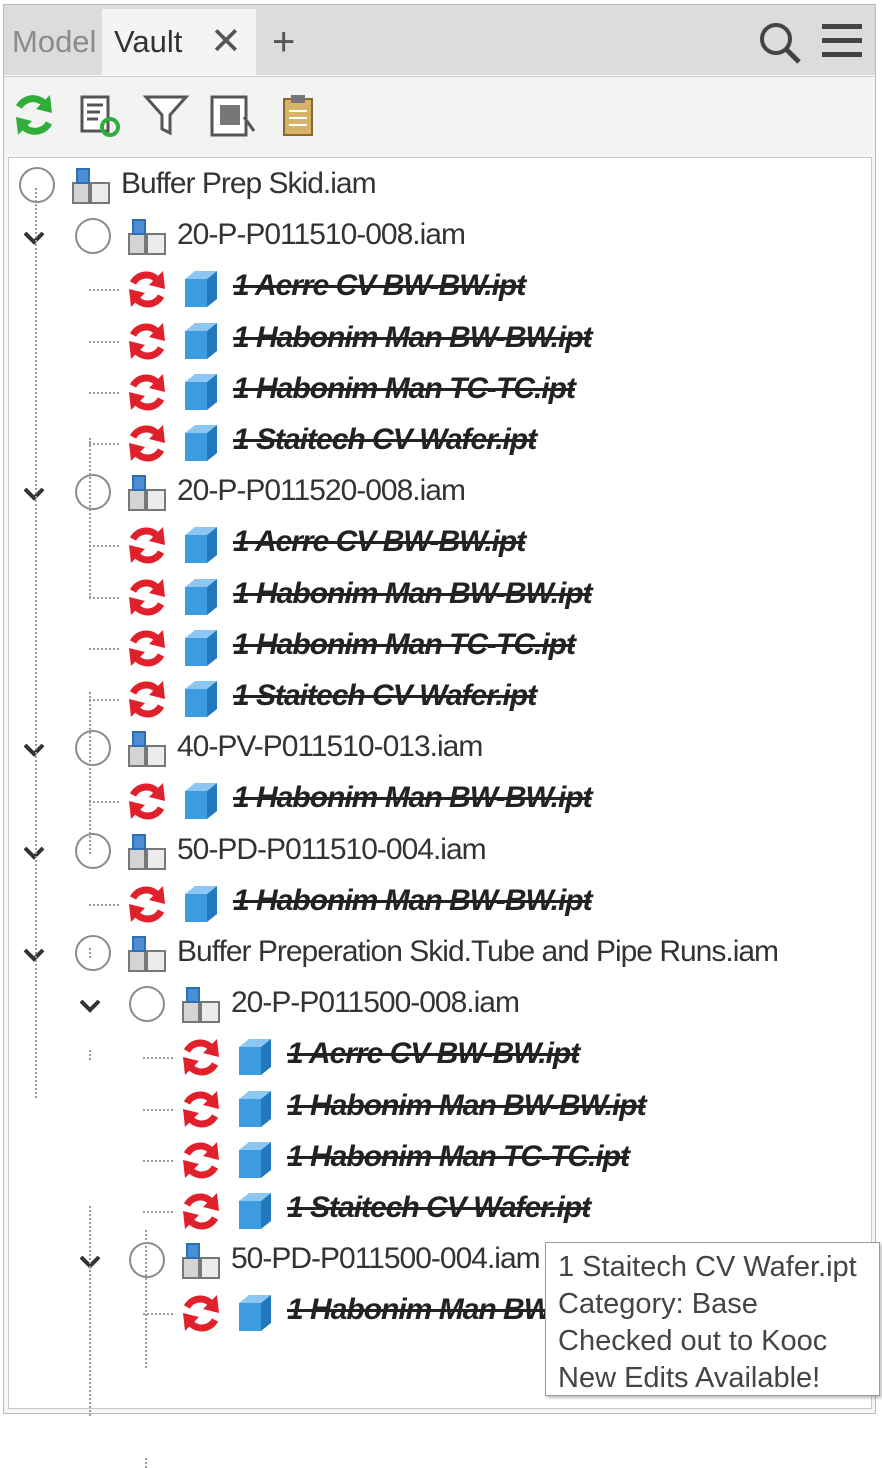 The image size is (882, 1468). What do you see at coordinates (439, 493) in the screenshot?
I see `tree-row-assembly: 20-P-P011520-008.iam` at bounding box center [439, 493].